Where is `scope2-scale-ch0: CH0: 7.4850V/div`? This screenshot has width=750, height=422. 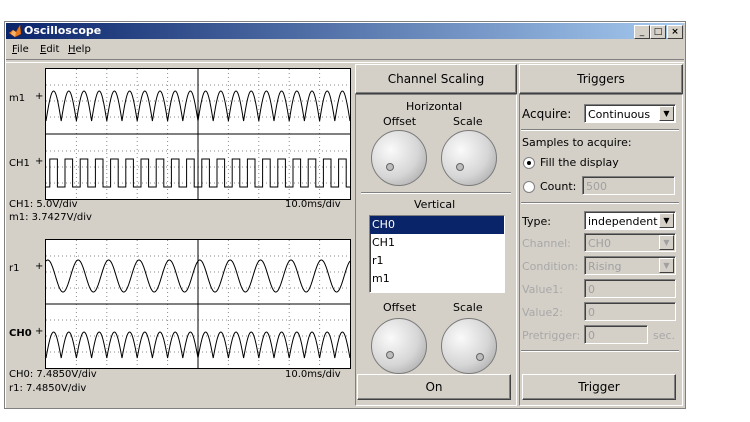
scope2-scale-ch0: CH0: 7.4850V/div is located at coordinates (53, 374).